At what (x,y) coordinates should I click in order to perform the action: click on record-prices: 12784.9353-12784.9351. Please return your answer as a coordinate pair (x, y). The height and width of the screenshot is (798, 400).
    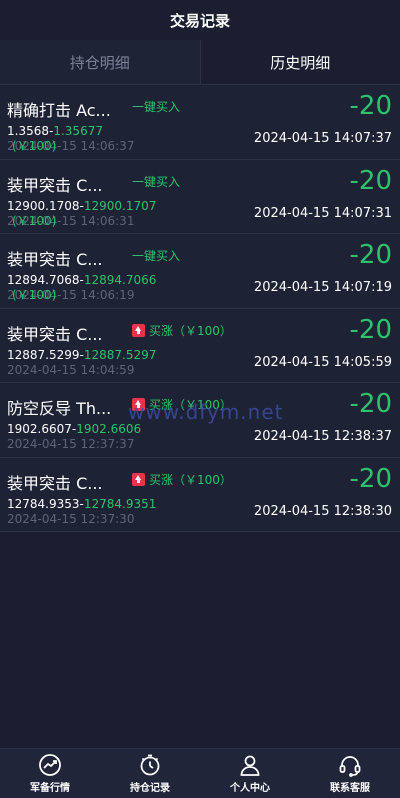
    Looking at the image, I should click on (82, 503).